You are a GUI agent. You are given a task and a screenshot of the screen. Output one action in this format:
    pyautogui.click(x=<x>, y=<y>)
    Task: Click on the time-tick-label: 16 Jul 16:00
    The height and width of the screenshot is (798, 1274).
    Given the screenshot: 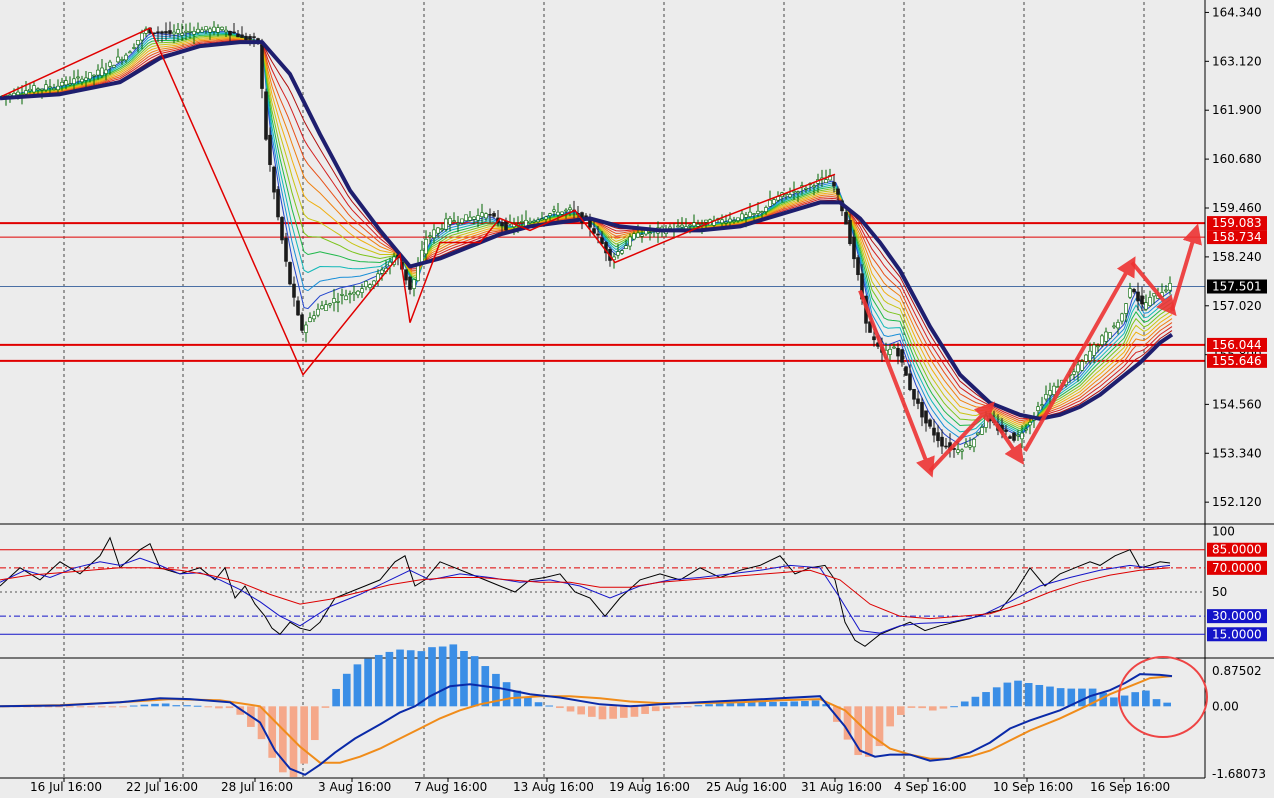 What is the action you would take?
    pyautogui.click(x=66, y=787)
    